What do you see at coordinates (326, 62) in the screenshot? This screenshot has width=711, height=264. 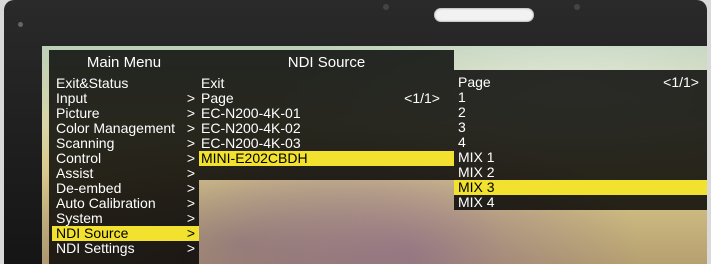 I see `ndi-source-title: NDI Source` at bounding box center [326, 62].